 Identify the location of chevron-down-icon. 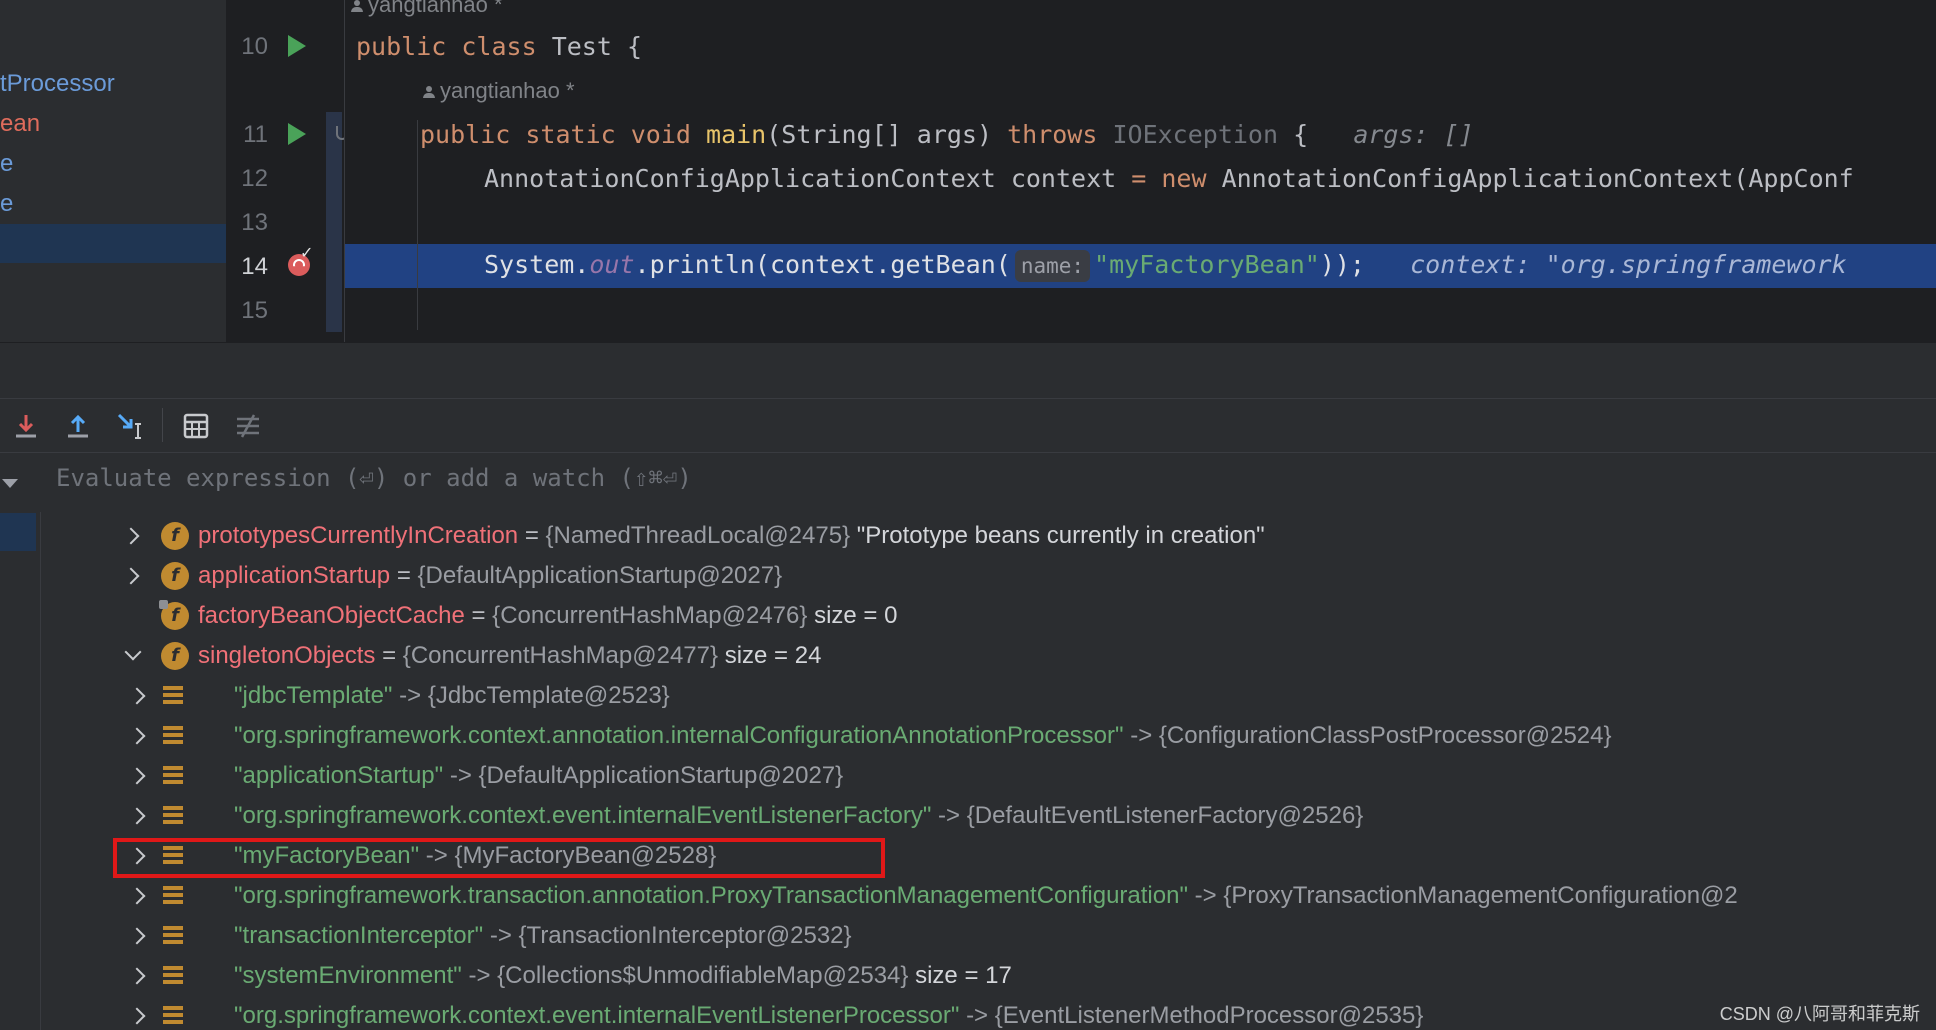
(10, 483).